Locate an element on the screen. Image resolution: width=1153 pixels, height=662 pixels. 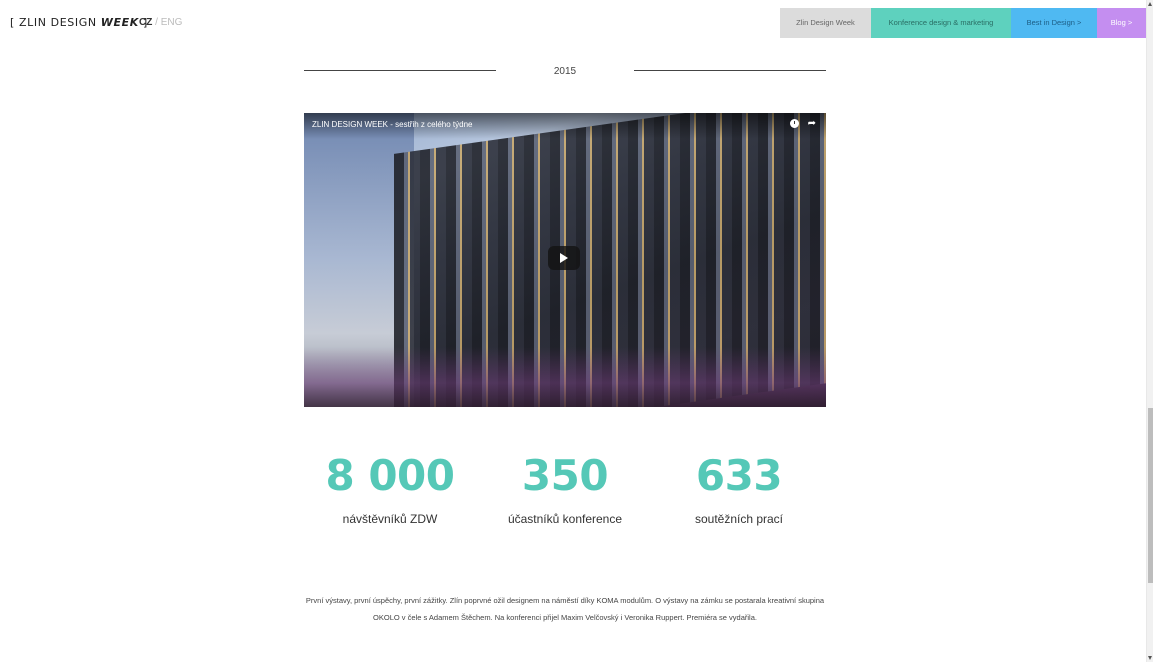
nav-best-in-design: Best in Design > is located at coordinates (1054, 23).